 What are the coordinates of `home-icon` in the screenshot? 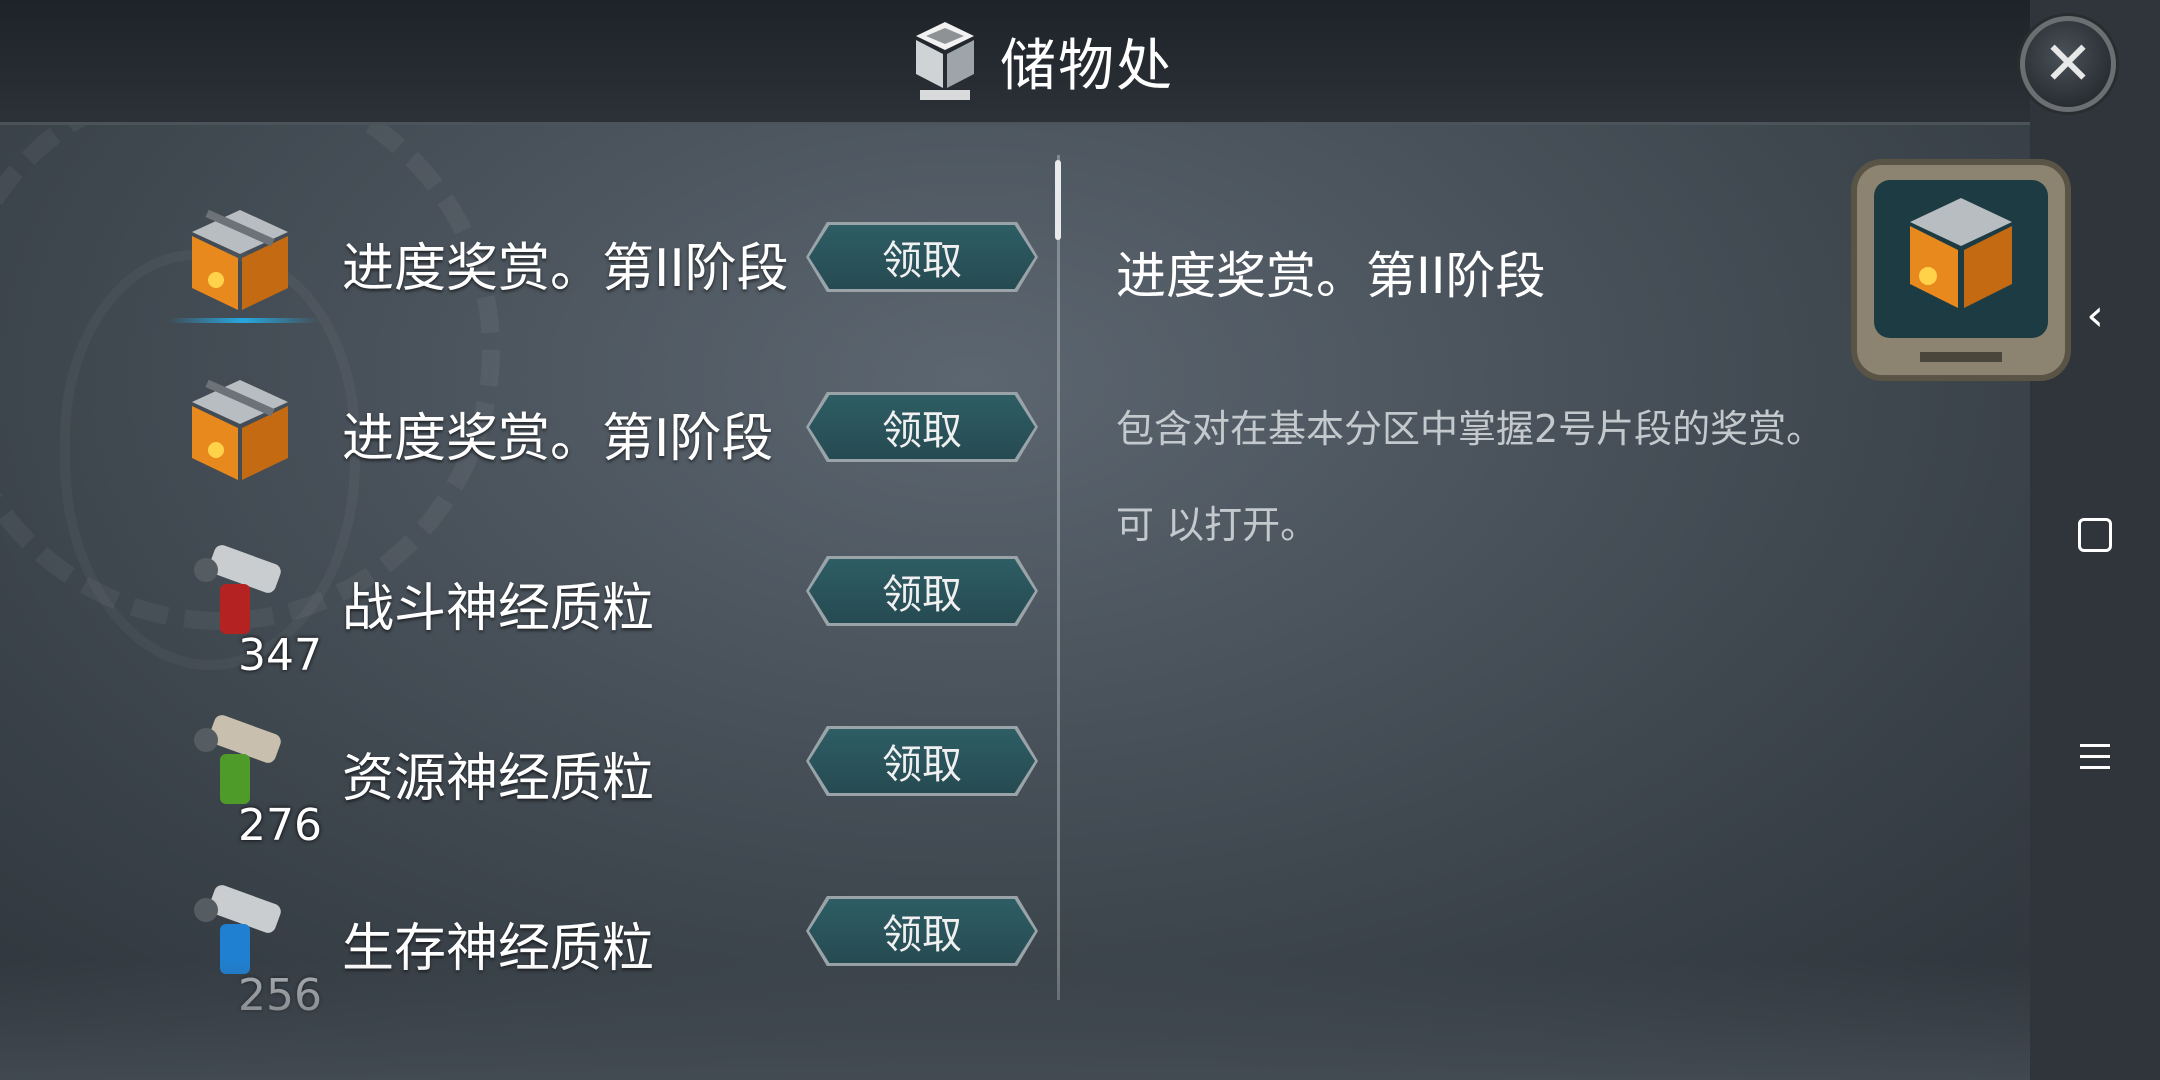 It's located at (2095, 535).